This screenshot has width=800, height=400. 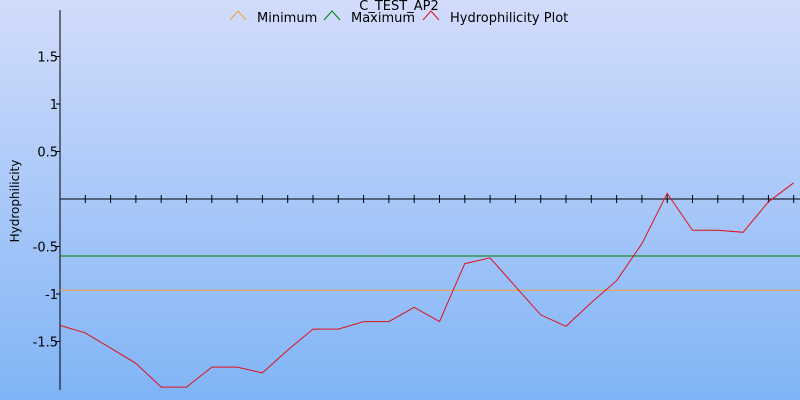 I want to click on legend-label: Maximum, so click(x=383, y=18).